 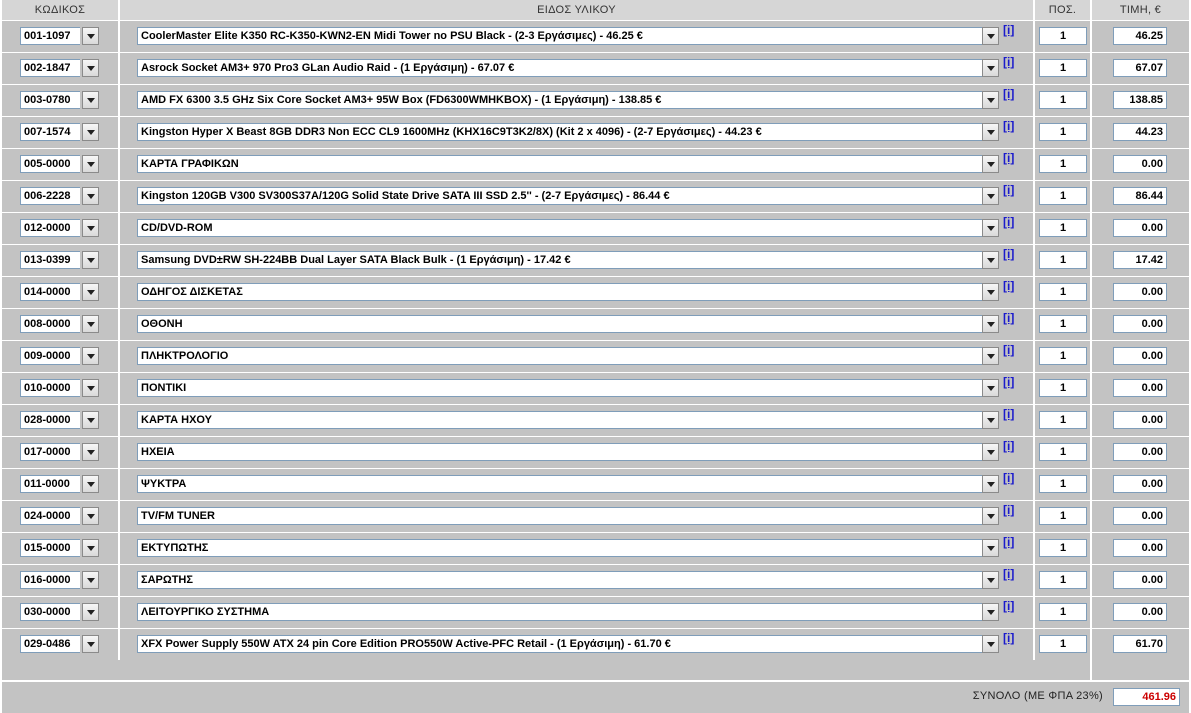 What do you see at coordinates (50, 612) in the screenshot?
I see `code-select: 030-0000` at bounding box center [50, 612].